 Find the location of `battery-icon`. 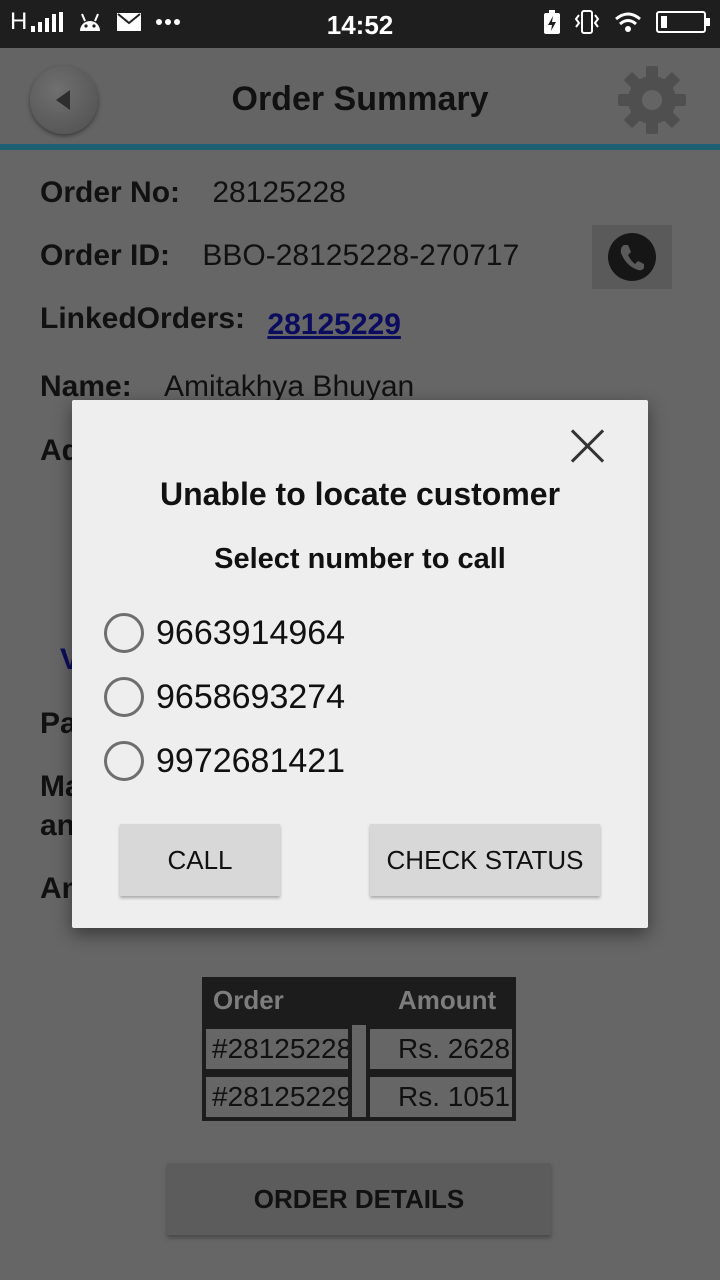

battery-icon is located at coordinates (683, 22).